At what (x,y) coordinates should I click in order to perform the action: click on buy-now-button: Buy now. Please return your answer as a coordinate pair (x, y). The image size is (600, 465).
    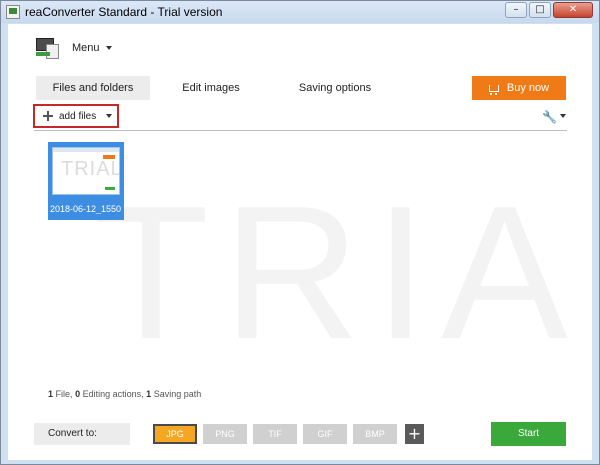
    Looking at the image, I should click on (519, 88).